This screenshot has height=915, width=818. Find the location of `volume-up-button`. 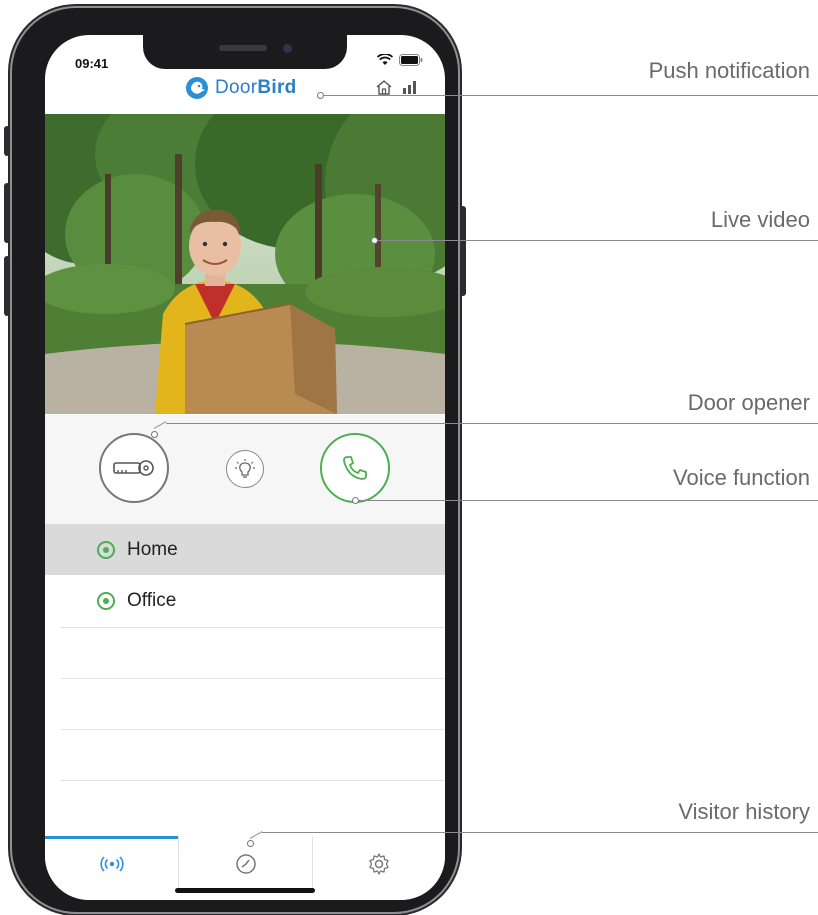

volume-up-button is located at coordinates (7, 213).